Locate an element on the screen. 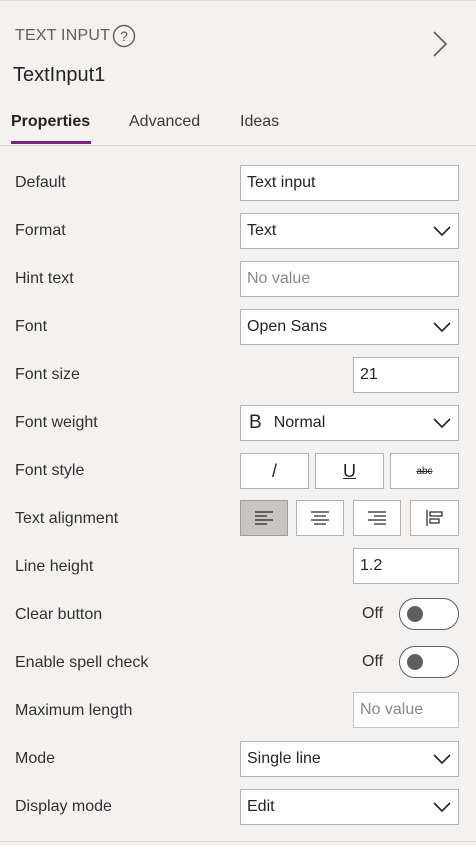  control-name: TextInput1 is located at coordinates (59, 75).